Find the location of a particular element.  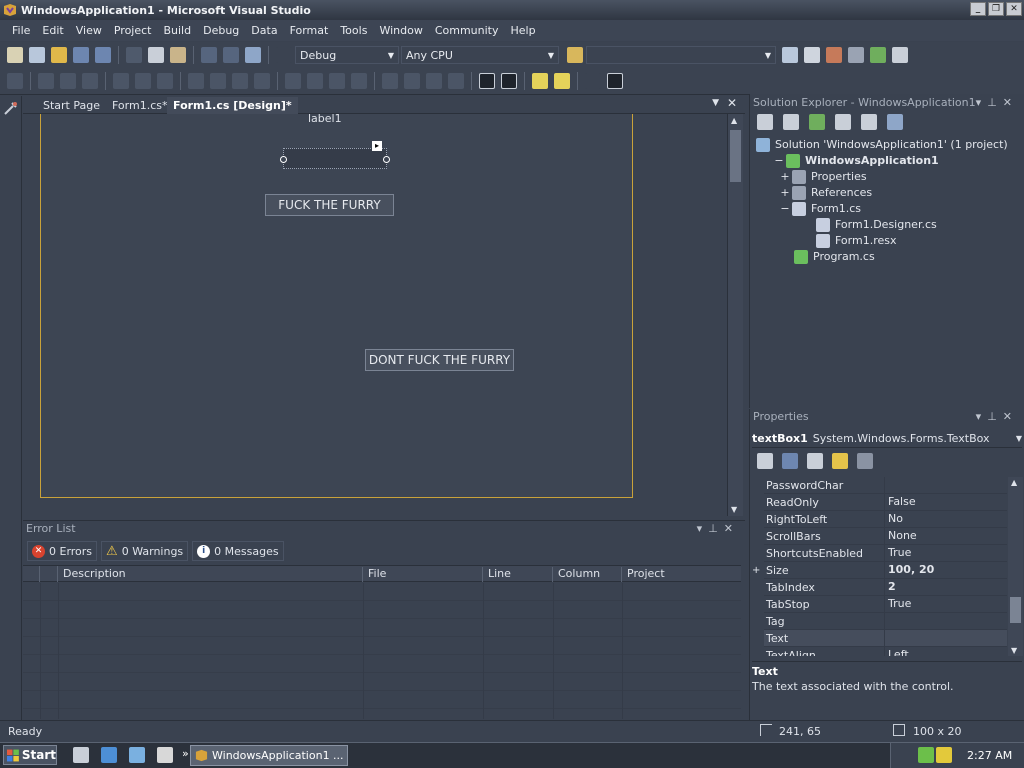

refresh-icon is located at coordinates (817, 122).